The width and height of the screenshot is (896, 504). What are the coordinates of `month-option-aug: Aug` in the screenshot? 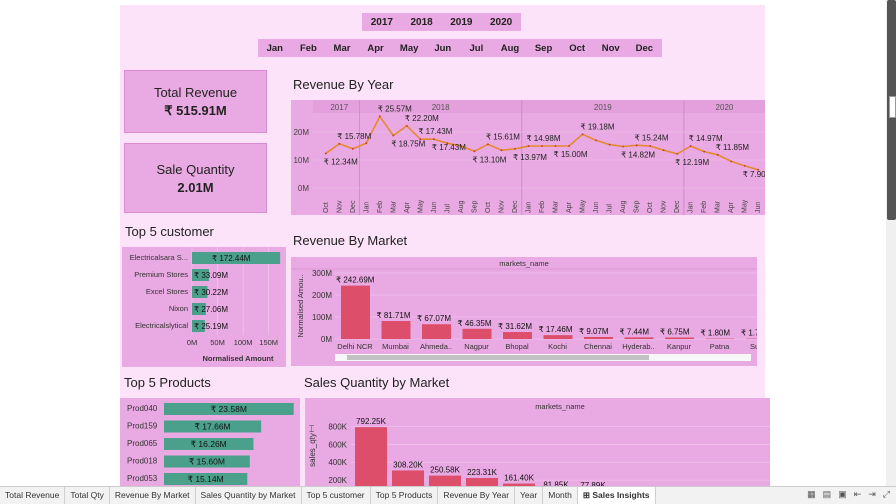 It's located at (510, 48).